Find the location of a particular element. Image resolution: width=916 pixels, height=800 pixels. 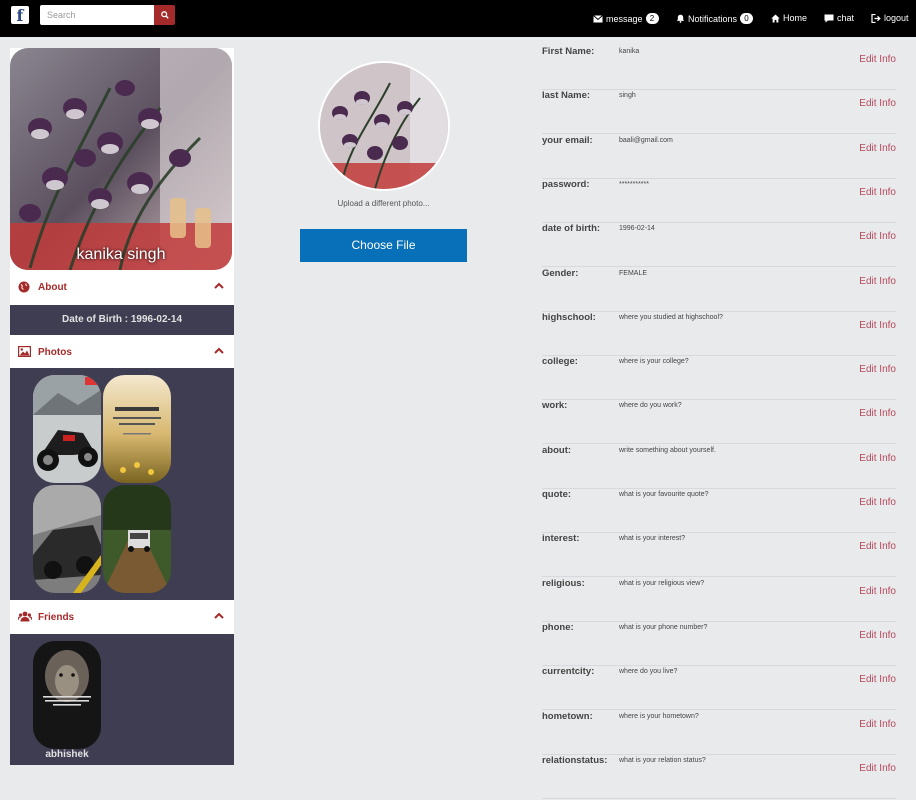

photo-thumb-quote is located at coordinates (137, 429).